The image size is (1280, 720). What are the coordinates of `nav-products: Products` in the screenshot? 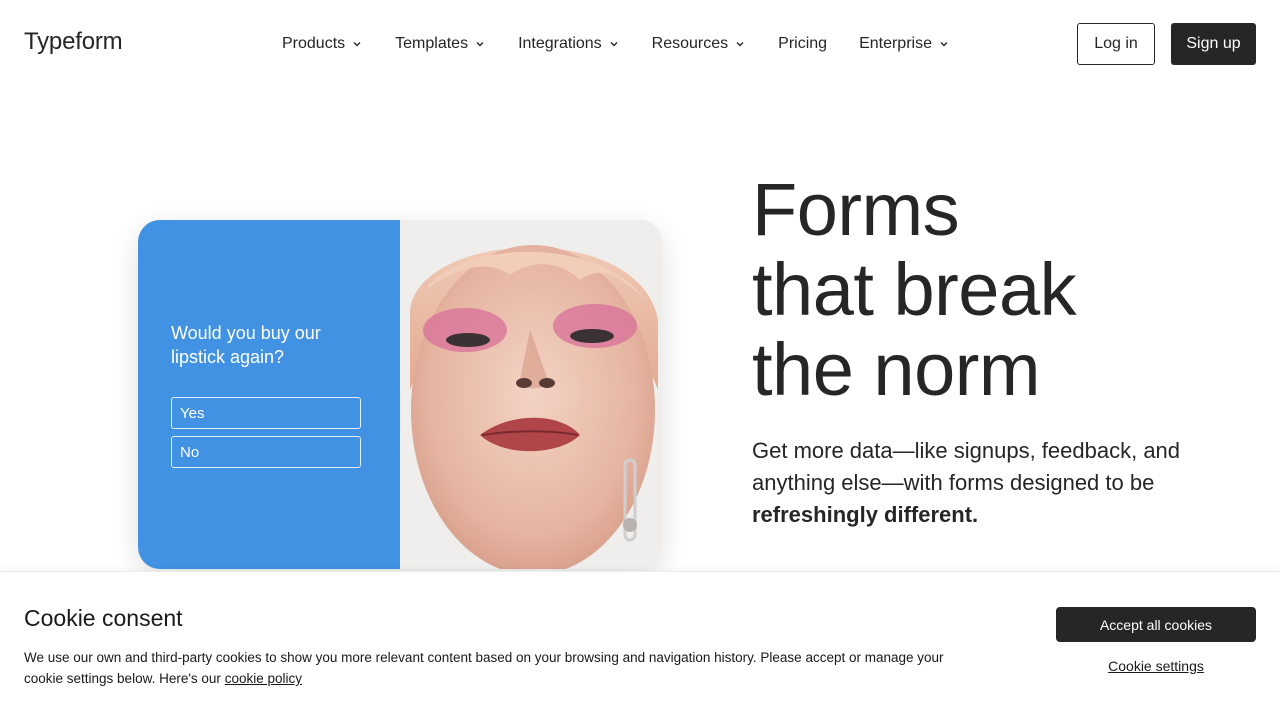 It's located at (322, 44).